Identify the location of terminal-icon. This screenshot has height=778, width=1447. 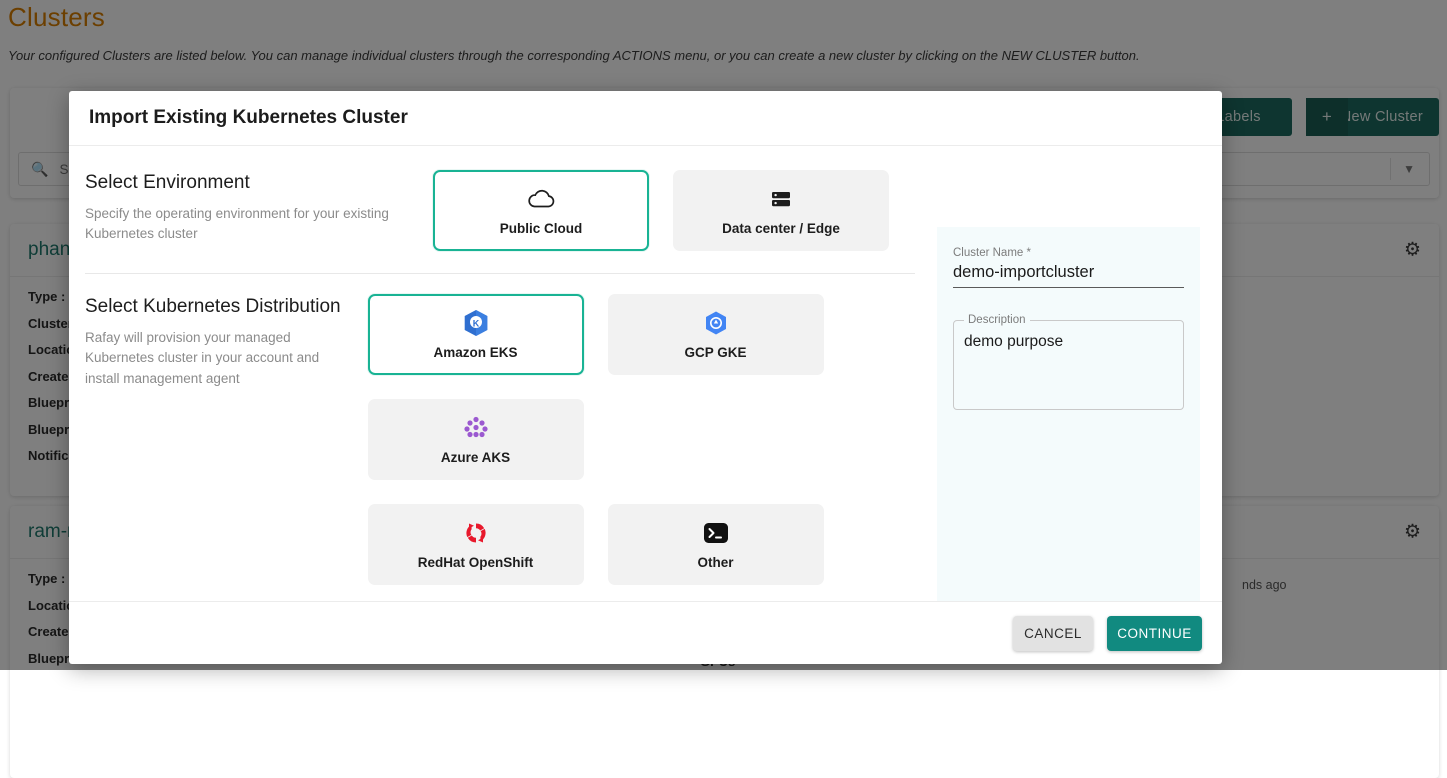
(716, 533).